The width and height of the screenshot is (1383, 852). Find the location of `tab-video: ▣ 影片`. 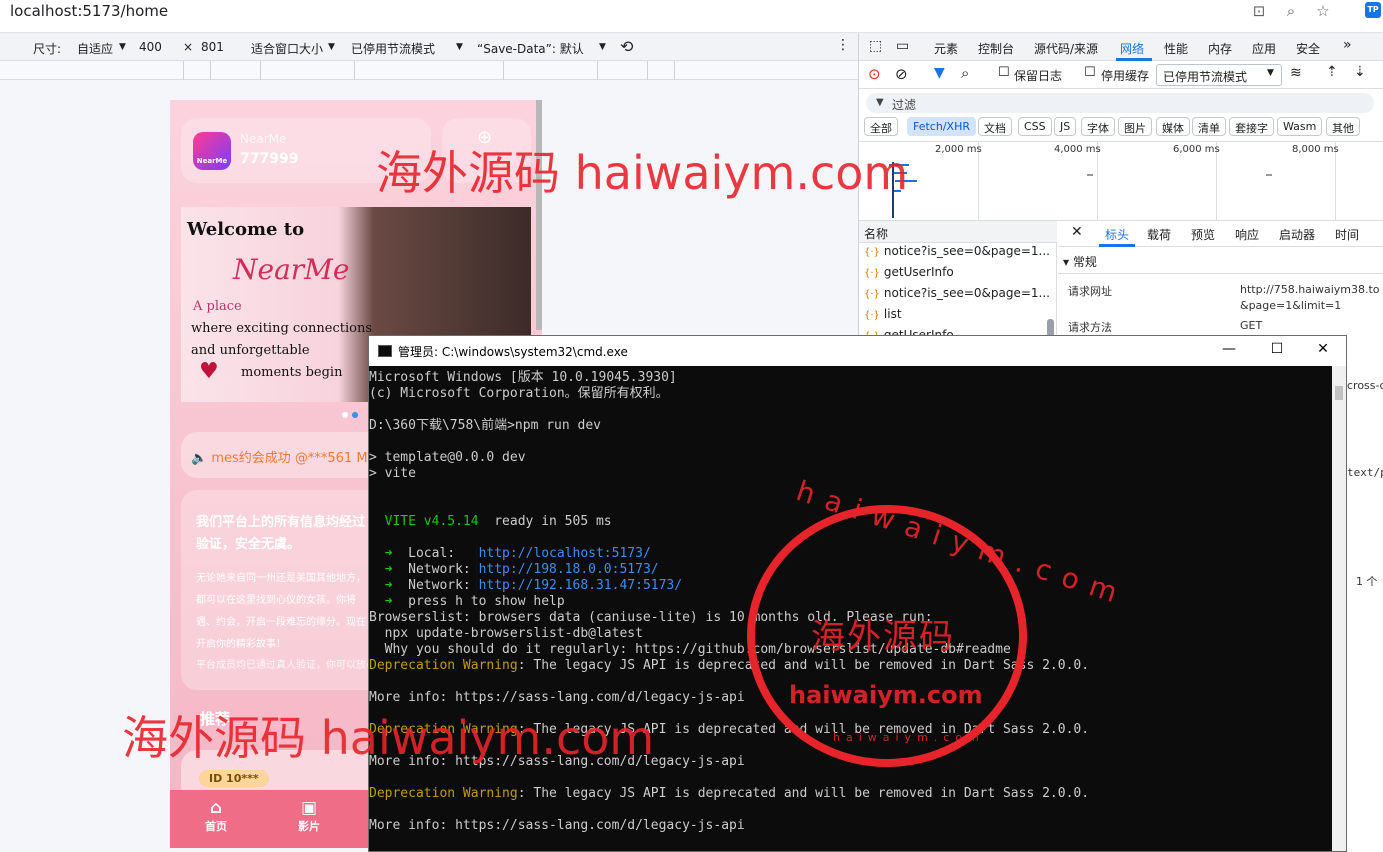

tab-video: ▣ 影片 is located at coordinates (309, 816).